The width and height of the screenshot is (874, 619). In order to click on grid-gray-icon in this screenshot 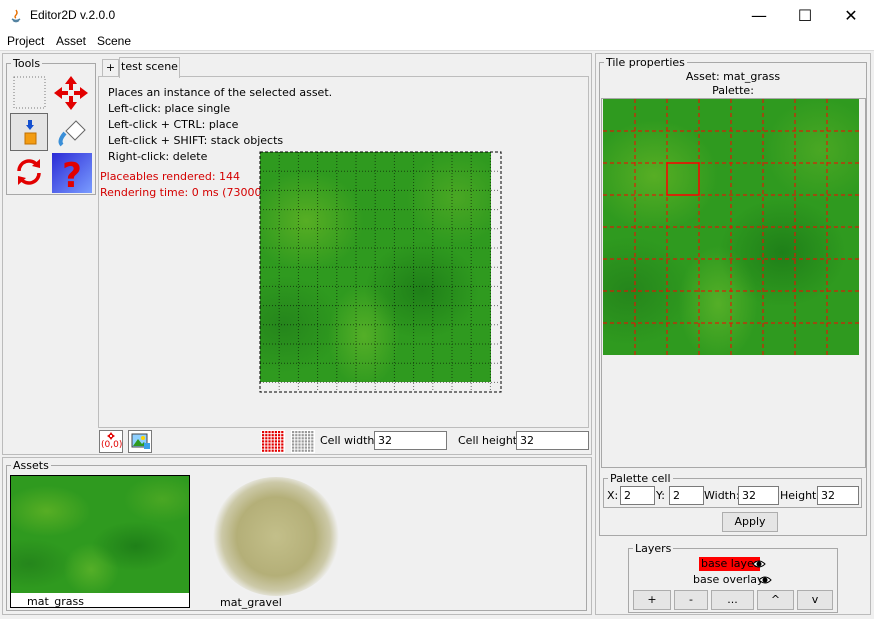, I will do `click(303, 441)`.